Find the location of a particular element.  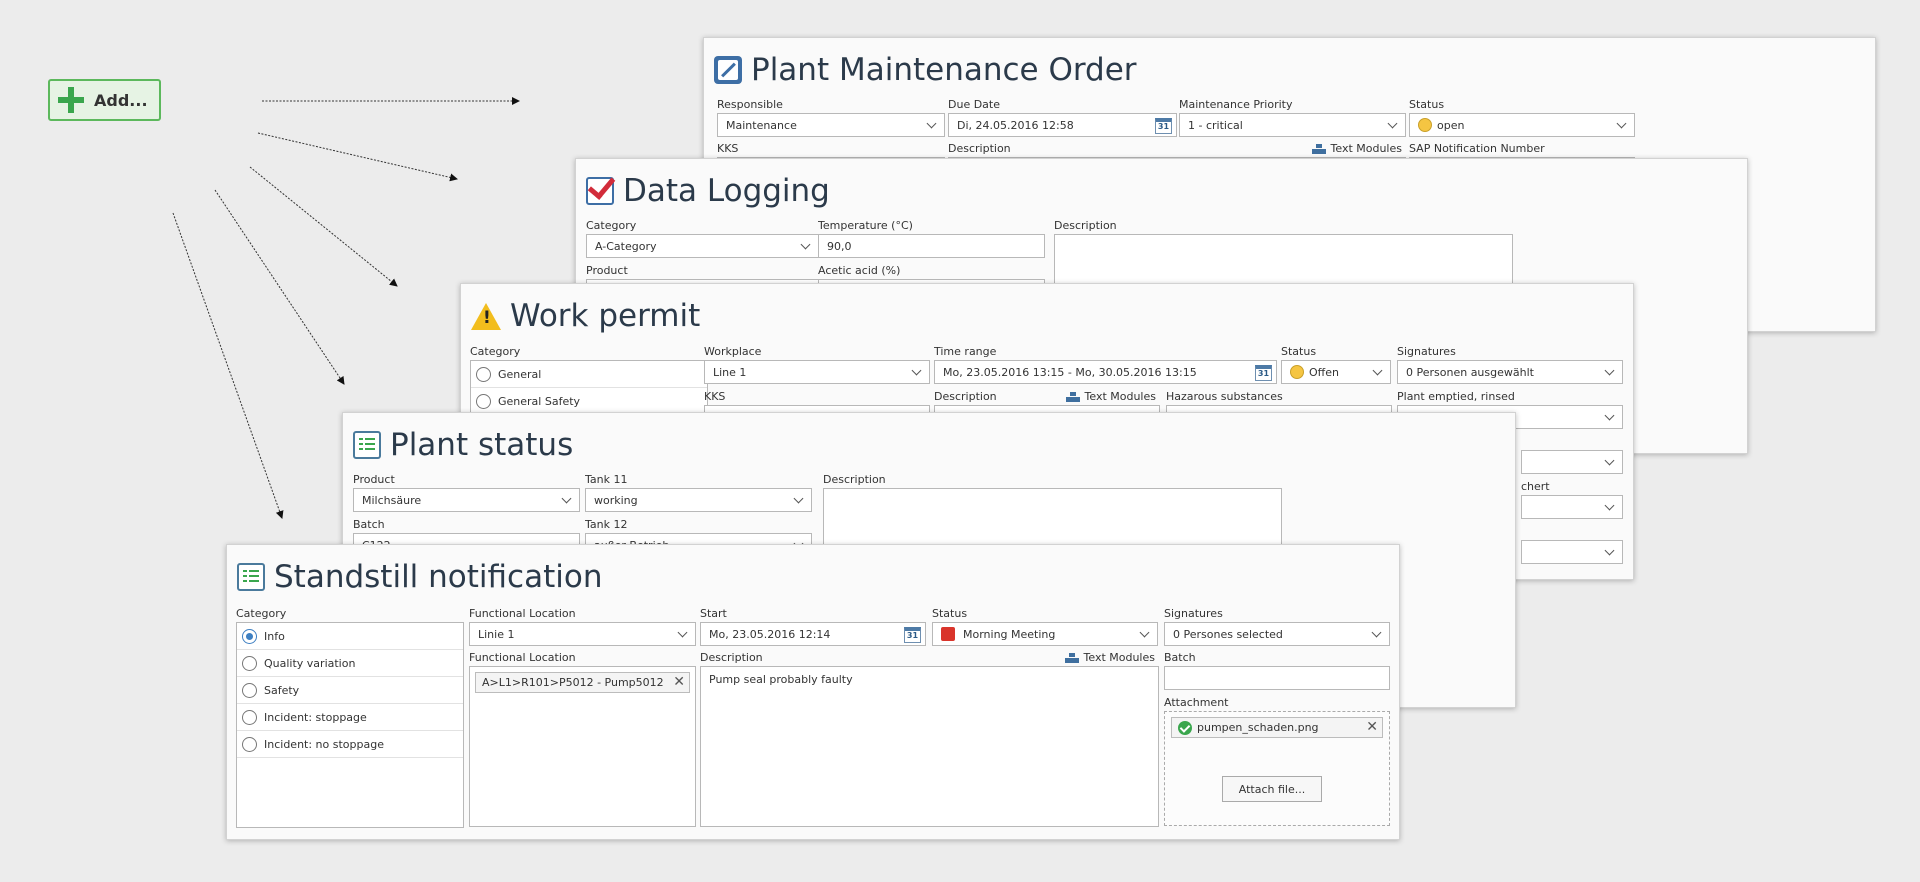

arrow-to-plant-status is located at coordinates (279, 287).